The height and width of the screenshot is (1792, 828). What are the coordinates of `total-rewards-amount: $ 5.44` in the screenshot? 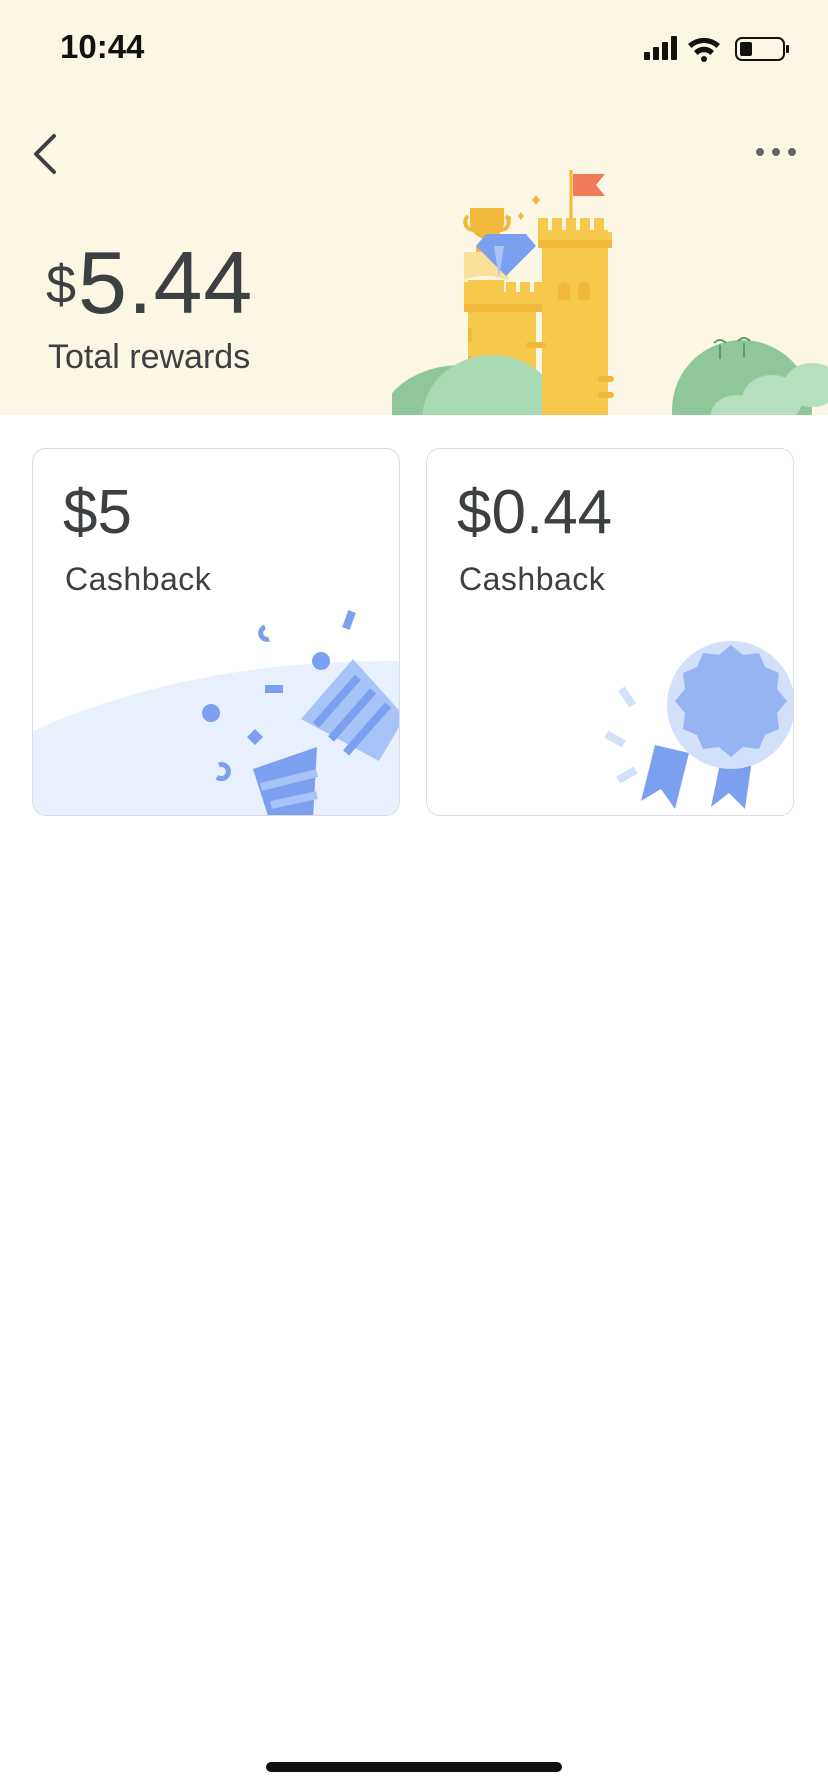 It's located at (149, 282).